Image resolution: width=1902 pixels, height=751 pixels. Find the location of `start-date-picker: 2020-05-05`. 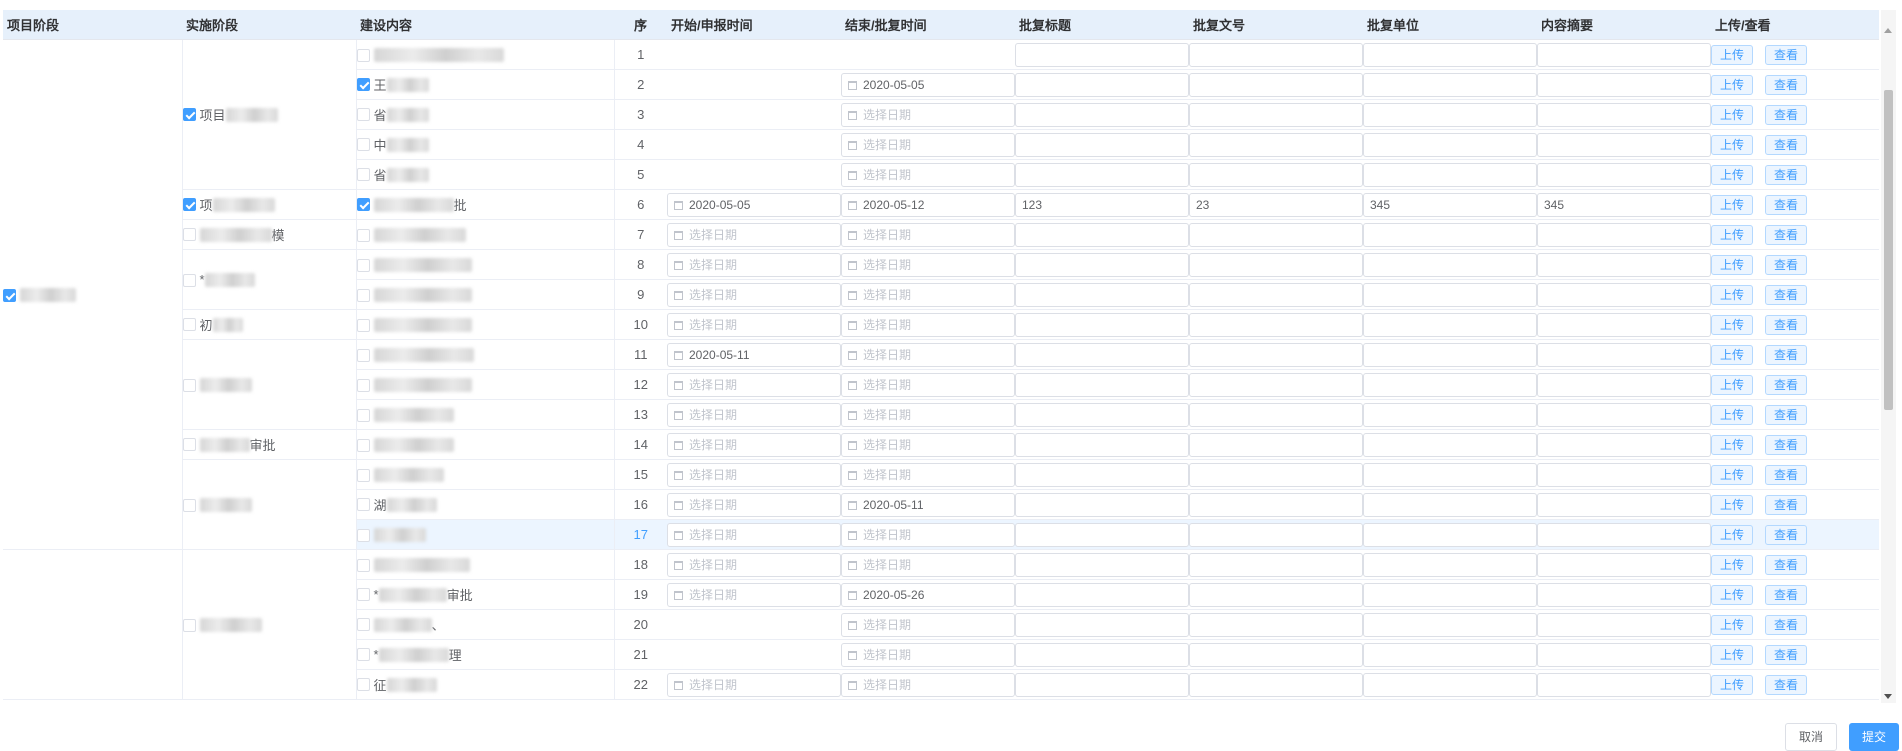

start-date-picker: 2020-05-05 is located at coordinates (754, 204).